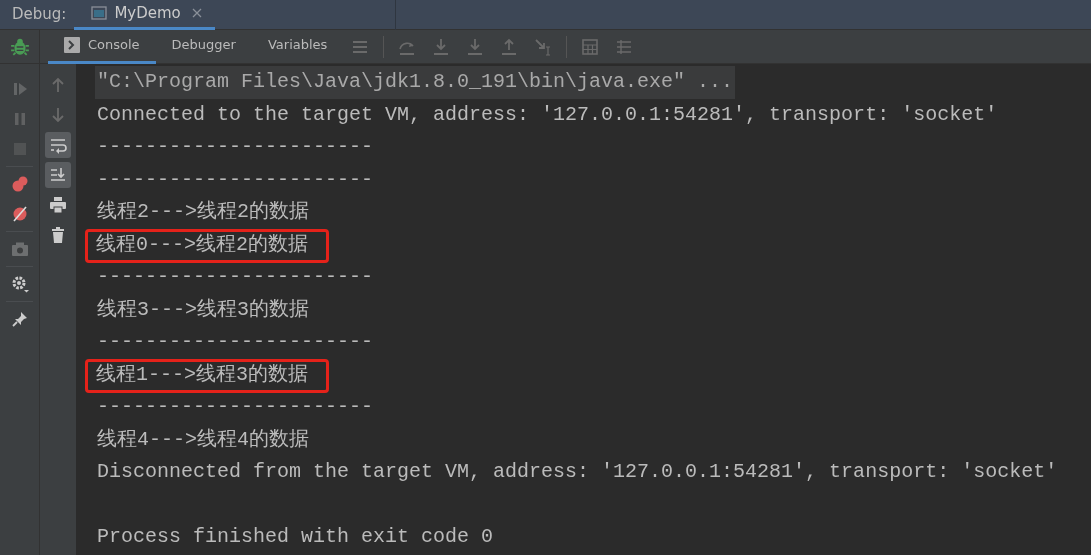 The height and width of the screenshot is (555, 1091). I want to click on scroll-to-end-icon, so click(58, 175).